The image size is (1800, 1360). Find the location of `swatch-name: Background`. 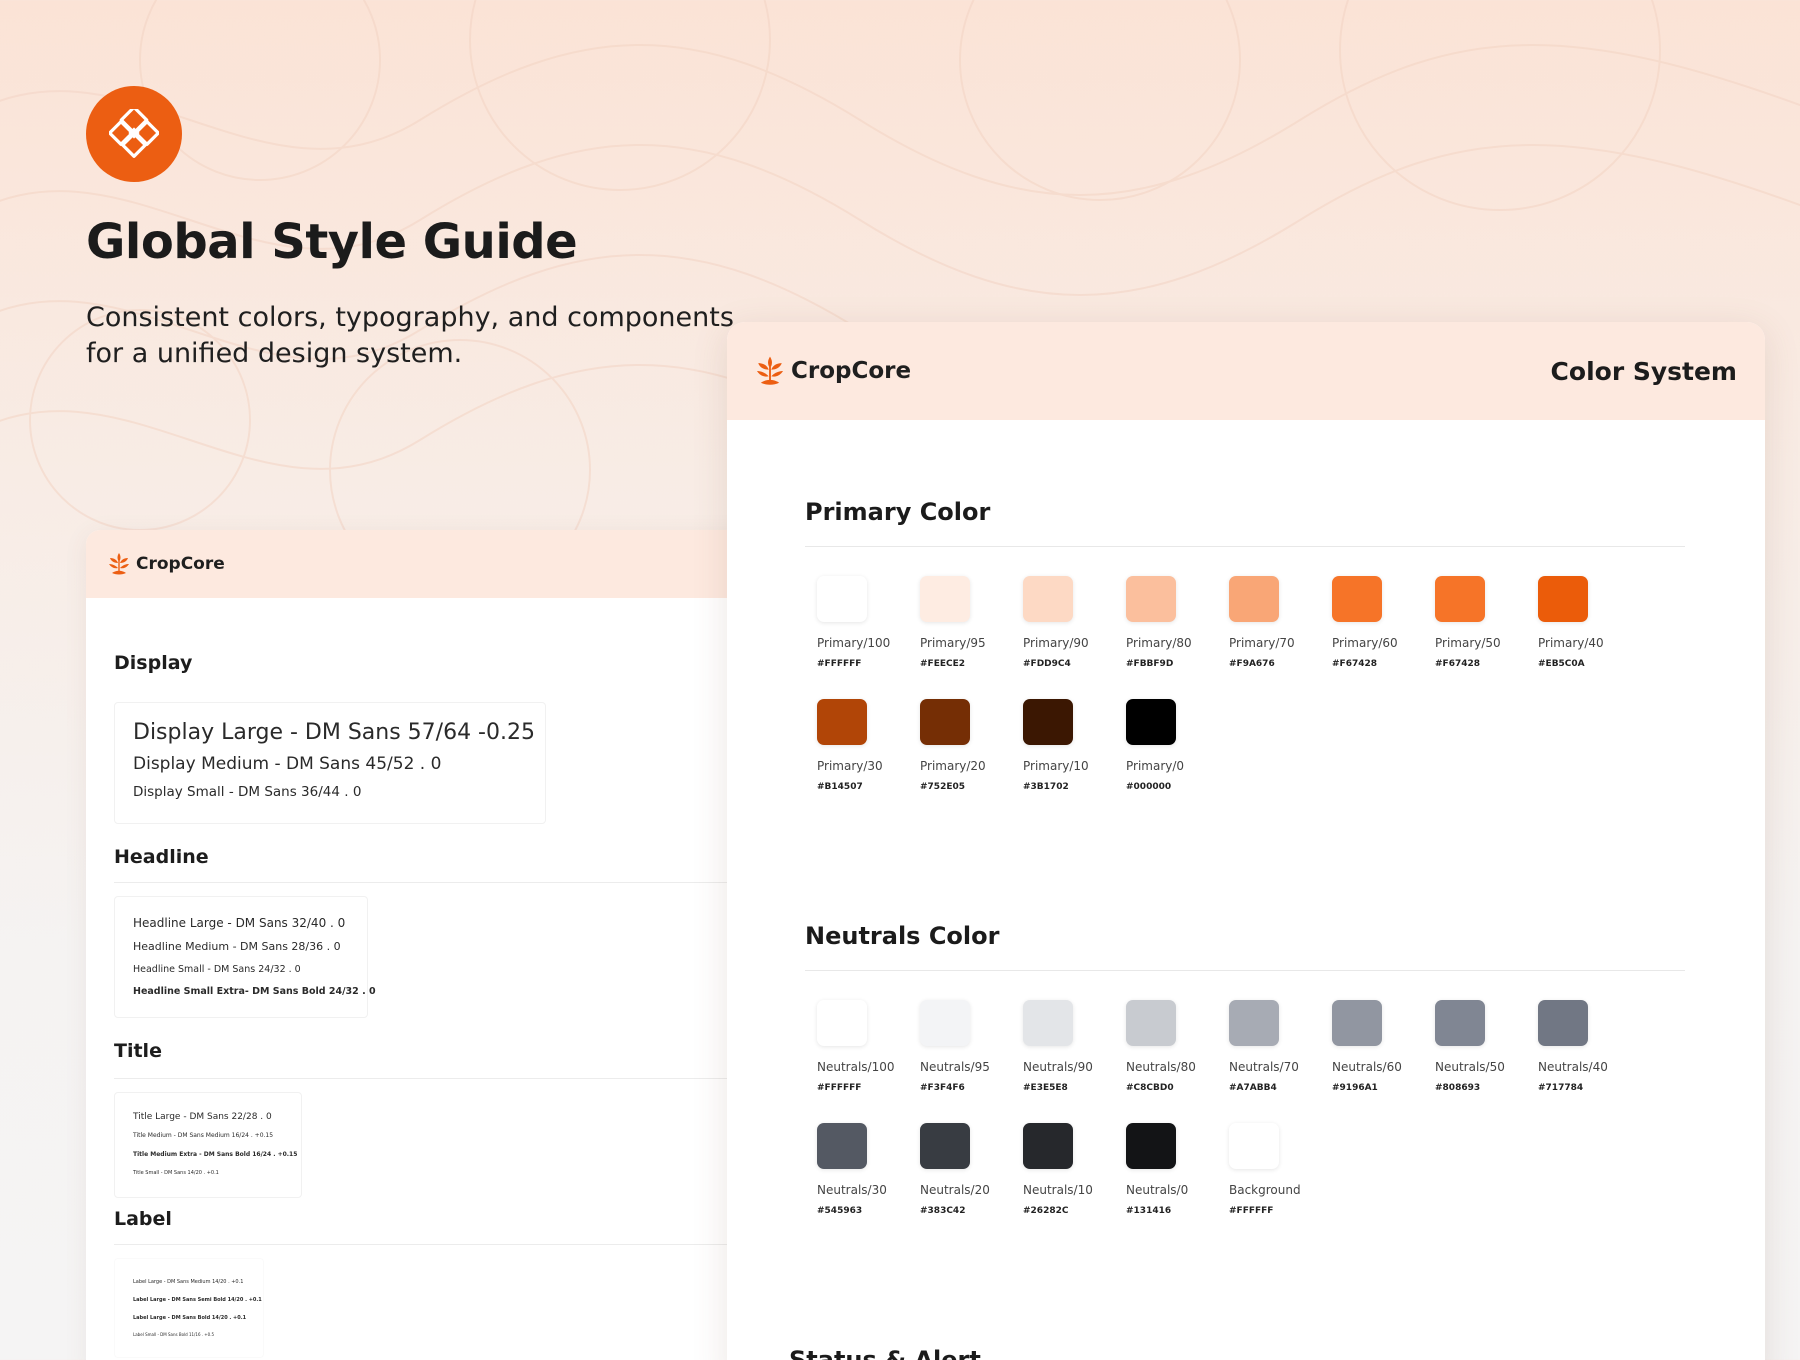

swatch-name: Background is located at coordinates (1265, 1190).